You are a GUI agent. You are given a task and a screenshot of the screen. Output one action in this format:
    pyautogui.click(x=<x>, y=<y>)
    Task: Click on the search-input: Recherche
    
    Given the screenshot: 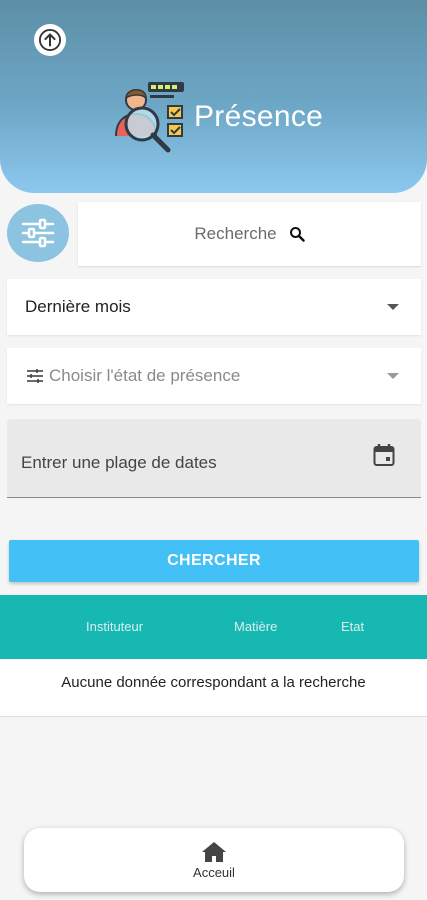 What is the action you would take?
    pyautogui.click(x=249, y=234)
    